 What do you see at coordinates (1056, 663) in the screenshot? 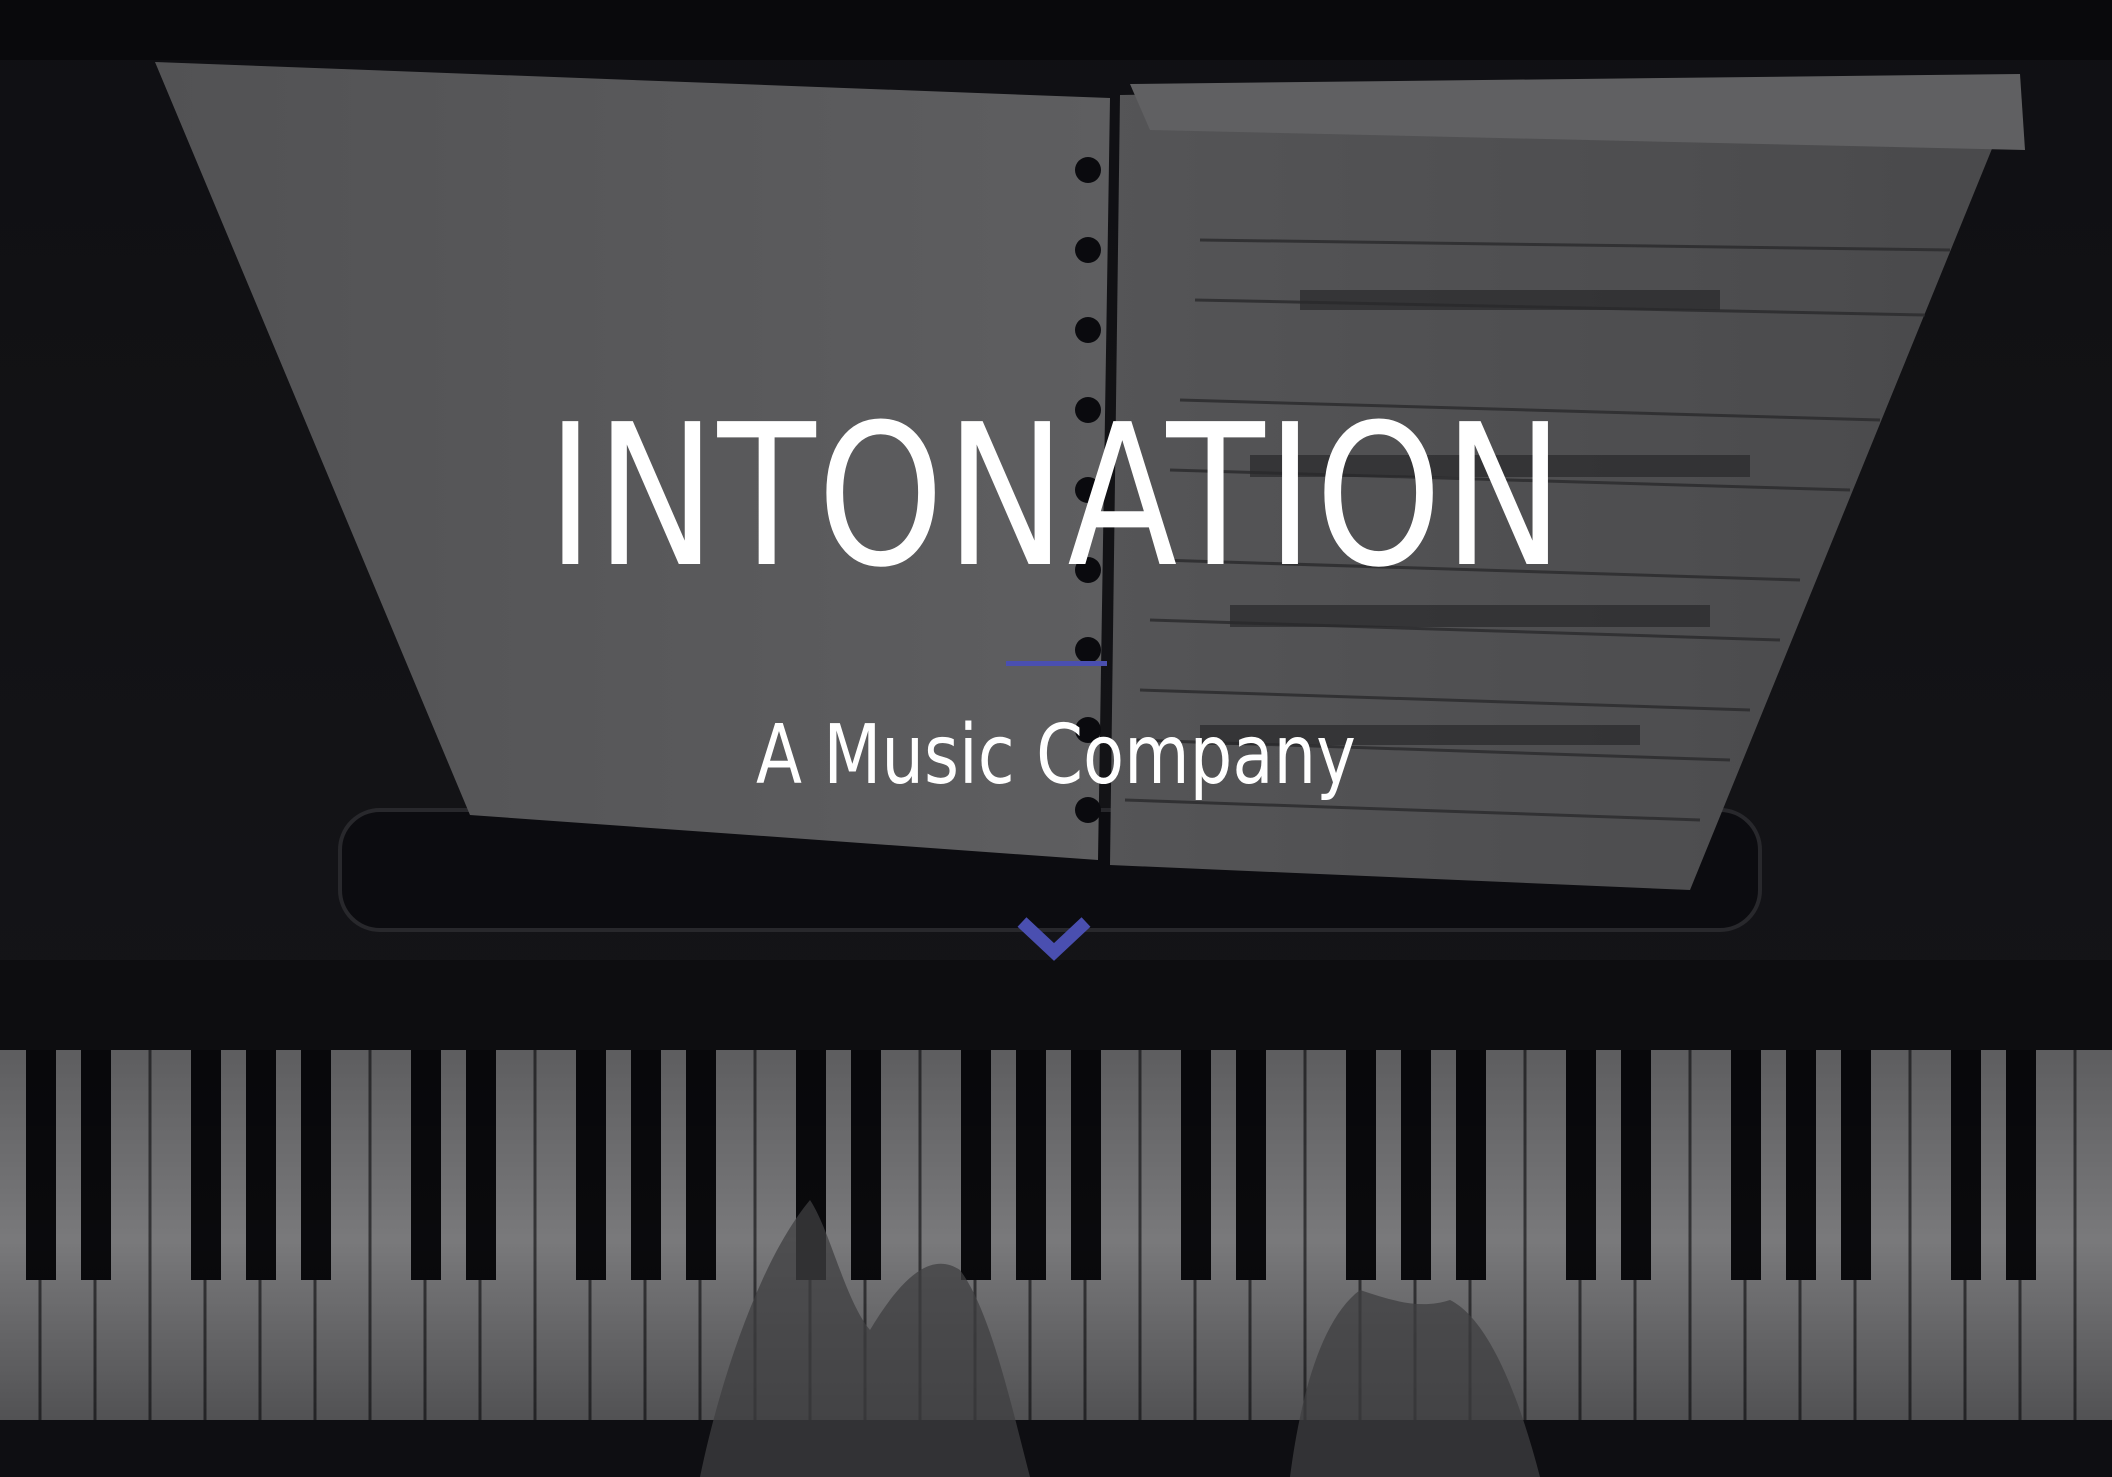
I see `title-divider` at bounding box center [1056, 663].